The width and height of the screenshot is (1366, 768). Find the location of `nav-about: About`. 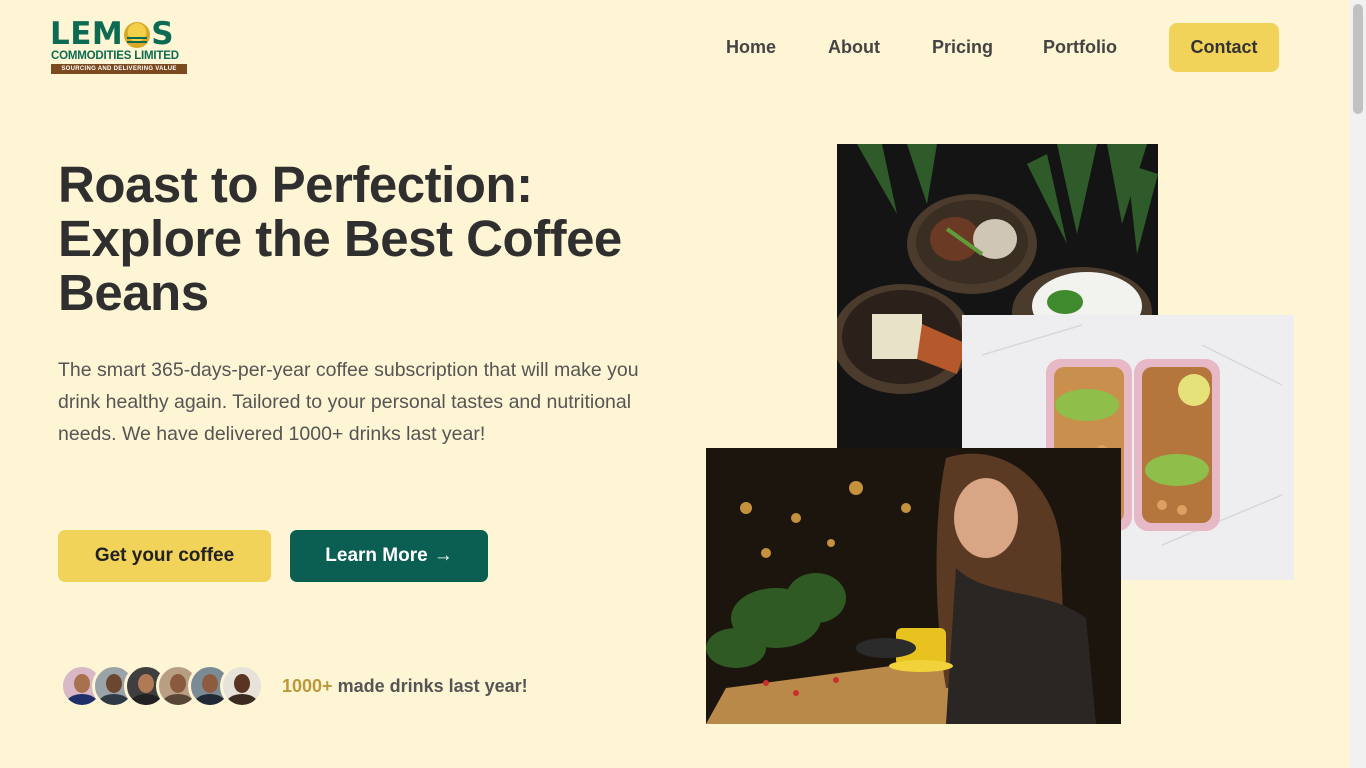

nav-about: About is located at coordinates (854, 47).